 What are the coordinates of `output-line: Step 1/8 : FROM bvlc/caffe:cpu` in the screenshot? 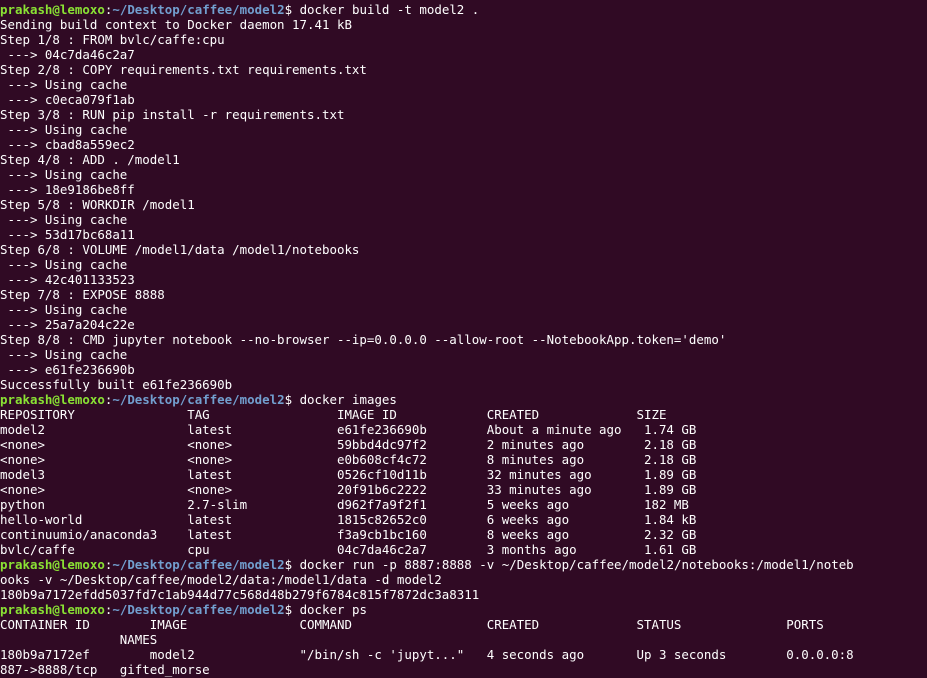 It's located at (112, 39).